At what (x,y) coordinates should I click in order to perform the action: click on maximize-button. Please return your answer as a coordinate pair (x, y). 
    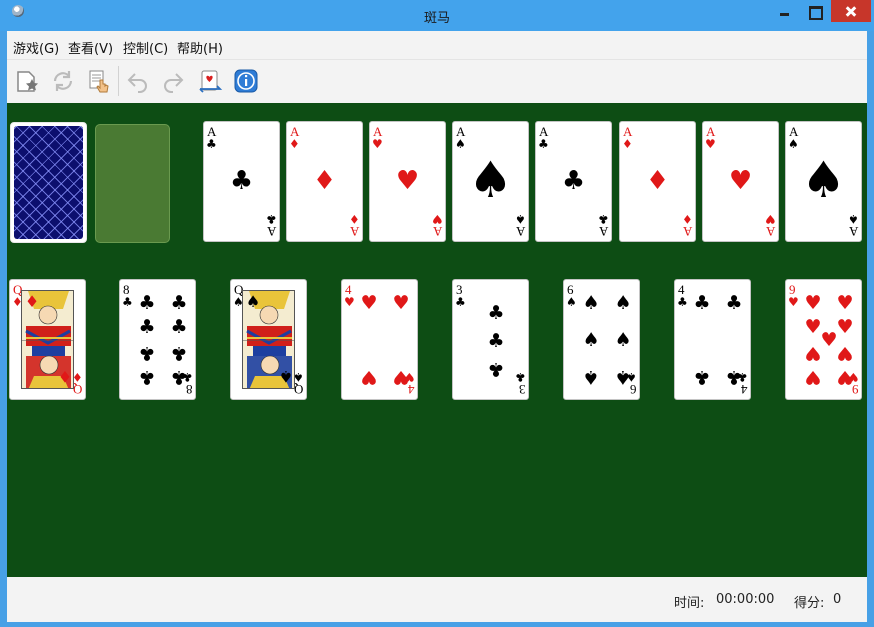
    Looking at the image, I should click on (814, 11).